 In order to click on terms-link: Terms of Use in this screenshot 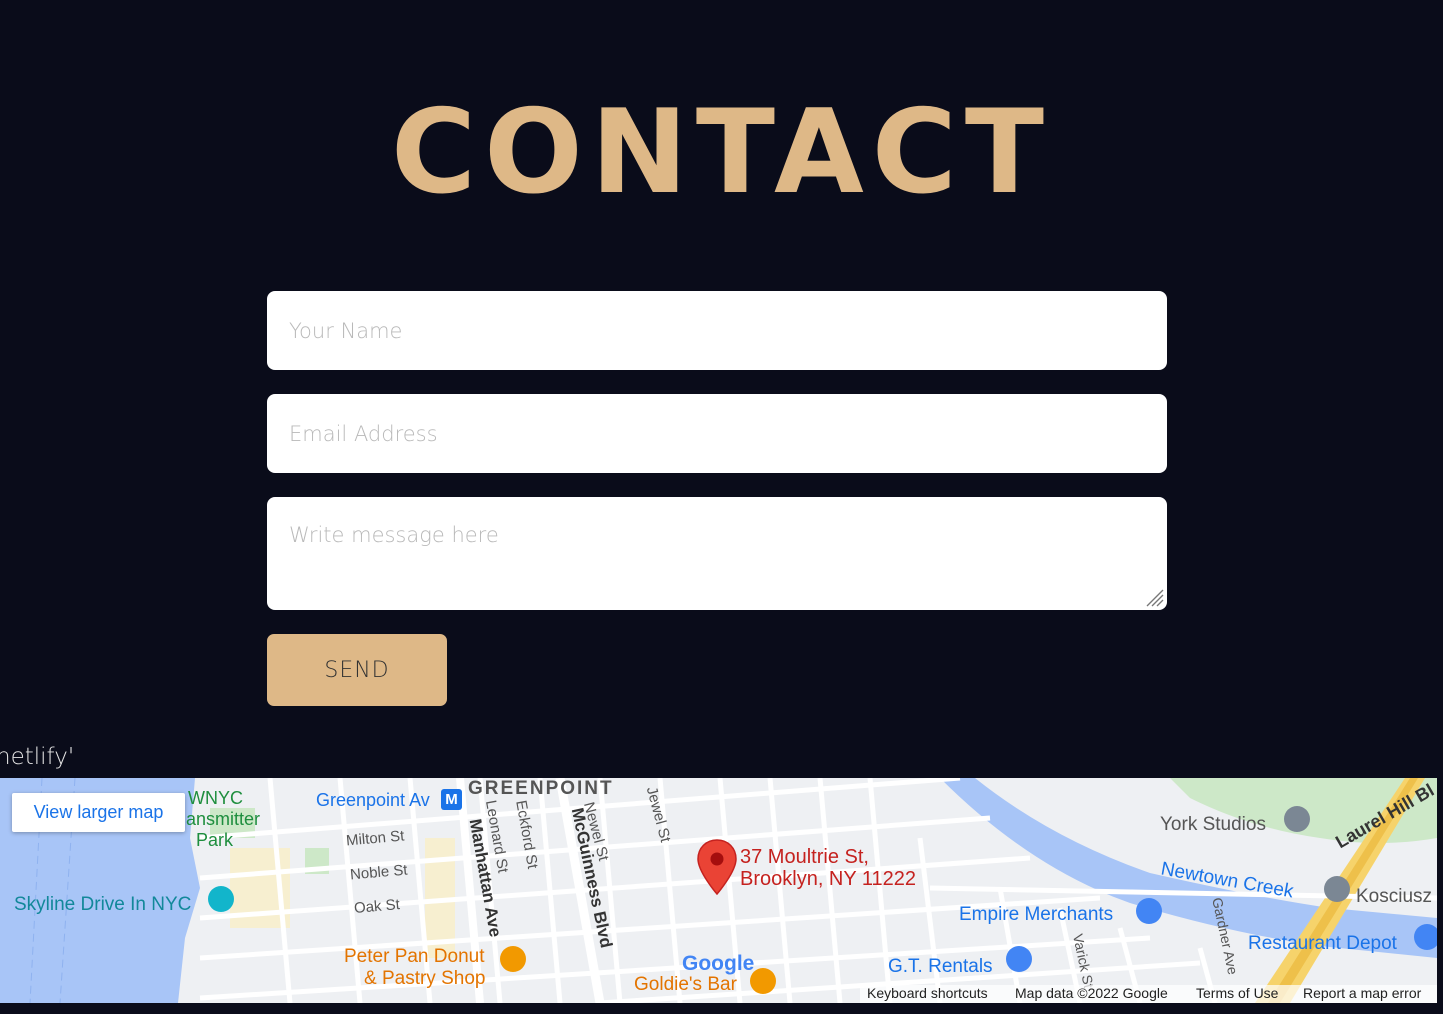, I will do `click(1237, 993)`.